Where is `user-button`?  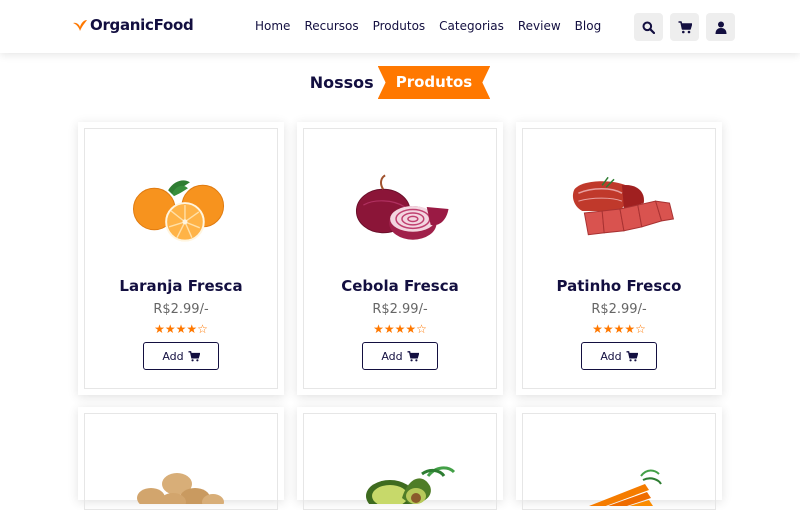
user-button is located at coordinates (720, 27).